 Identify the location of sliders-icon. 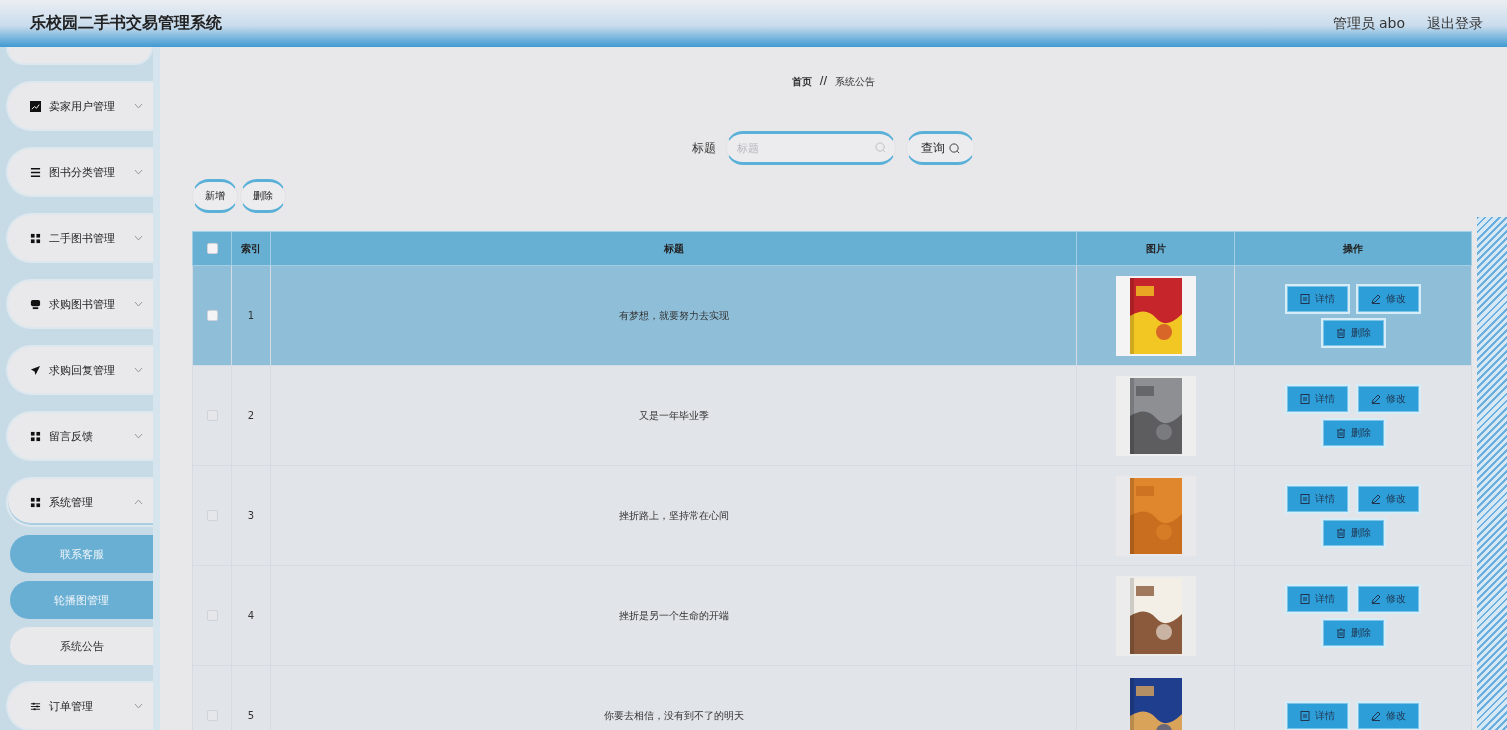
(35, 706).